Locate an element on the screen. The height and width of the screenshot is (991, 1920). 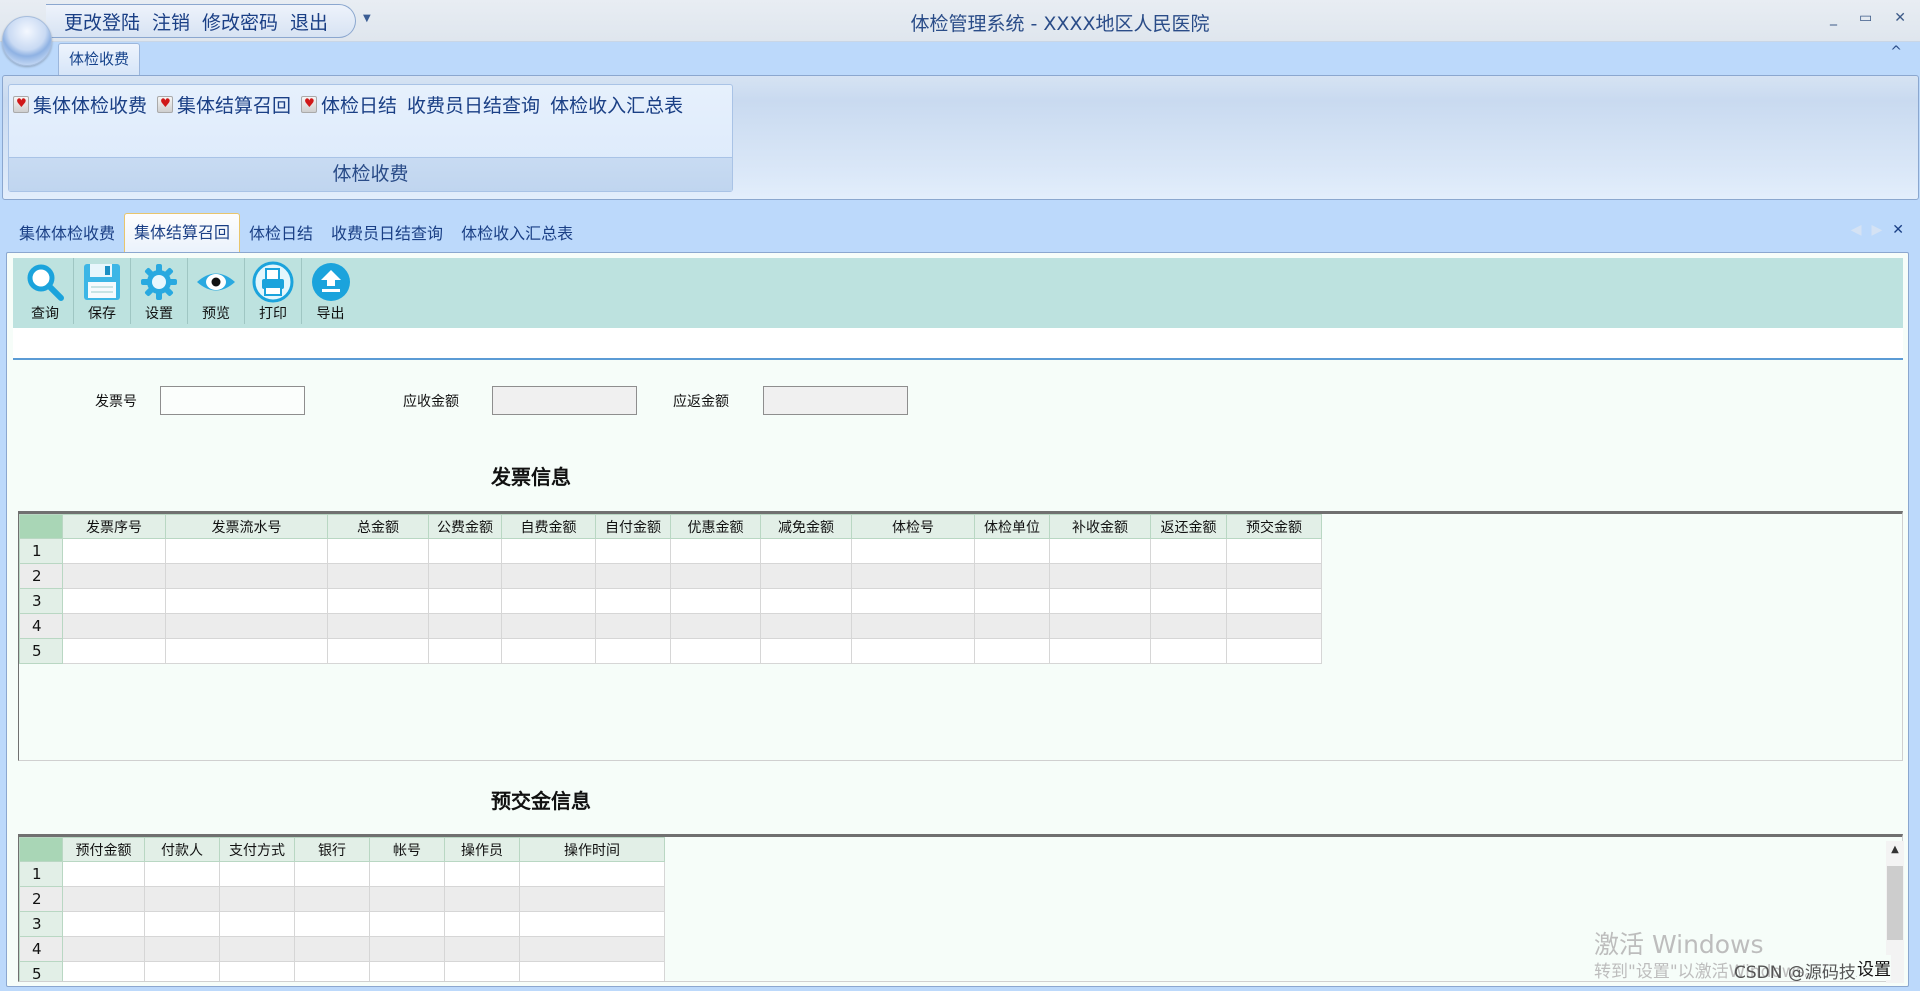
row-header: 3 is located at coordinates (41, 601).